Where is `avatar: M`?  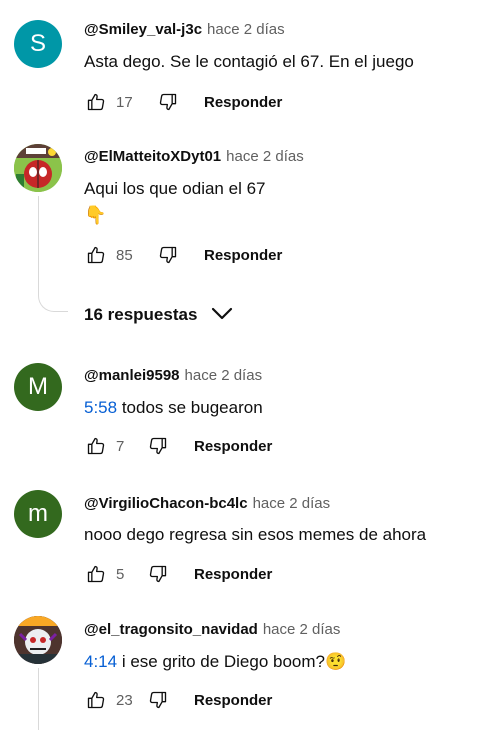
avatar: M is located at coordinates (38, 387).